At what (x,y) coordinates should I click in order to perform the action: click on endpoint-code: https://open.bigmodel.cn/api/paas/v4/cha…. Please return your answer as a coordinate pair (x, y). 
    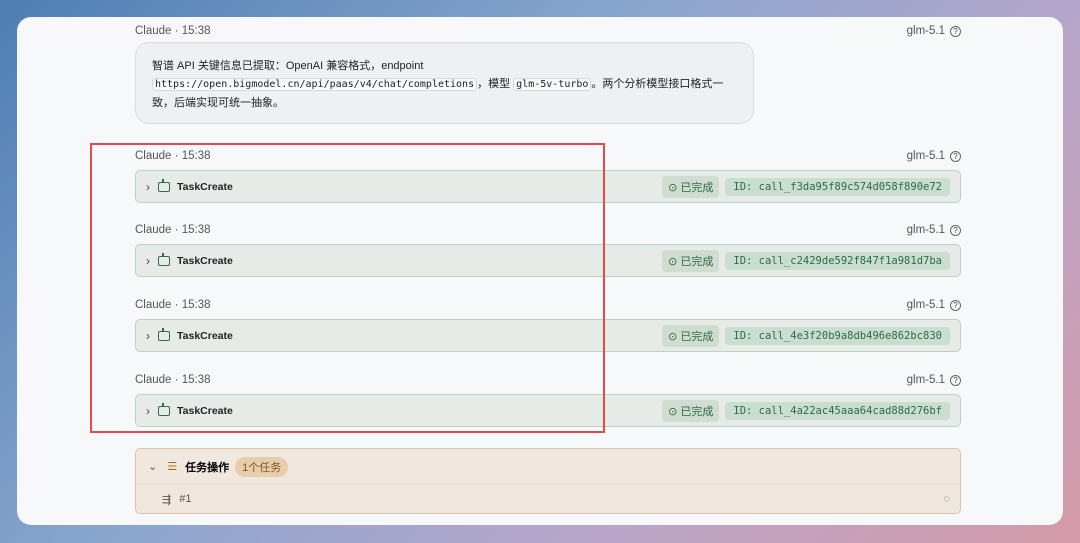
    Looking at the image, I should click on (315, 84).